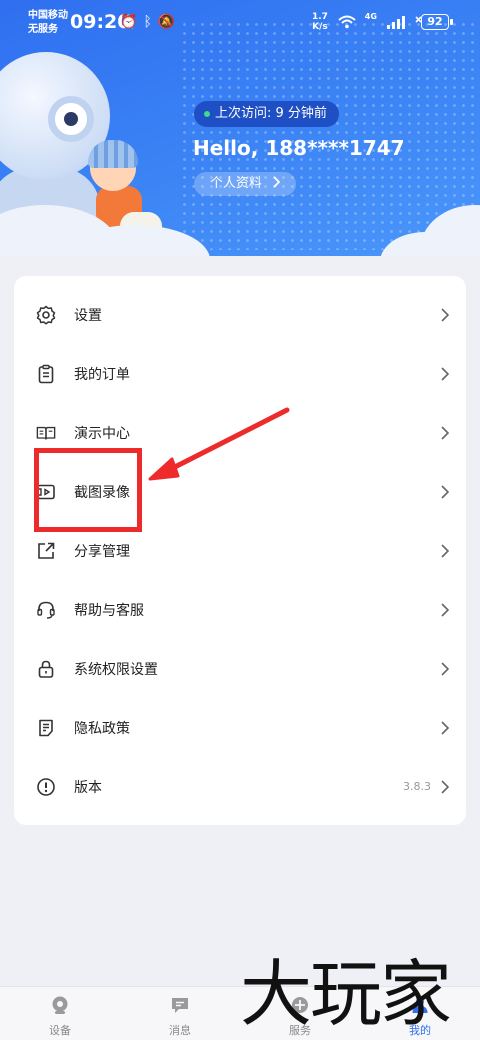 The image size is (480, 1040). I want to click on mascot-baby-hat, so click(113, 154).